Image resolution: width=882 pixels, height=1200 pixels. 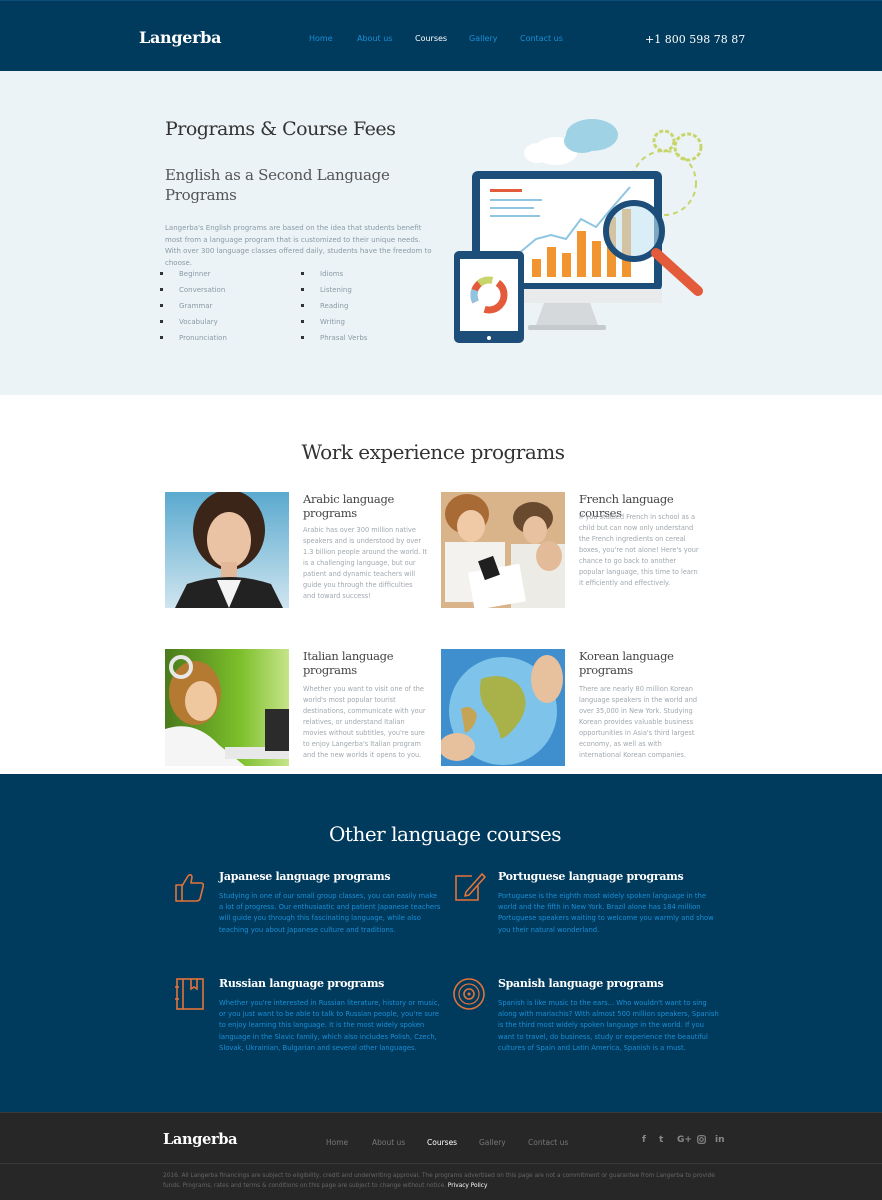 What do you see at coordinates (193, 341) in the screenshot?
I see `list-item: Pronunciation` at bounding box center [193, 341].